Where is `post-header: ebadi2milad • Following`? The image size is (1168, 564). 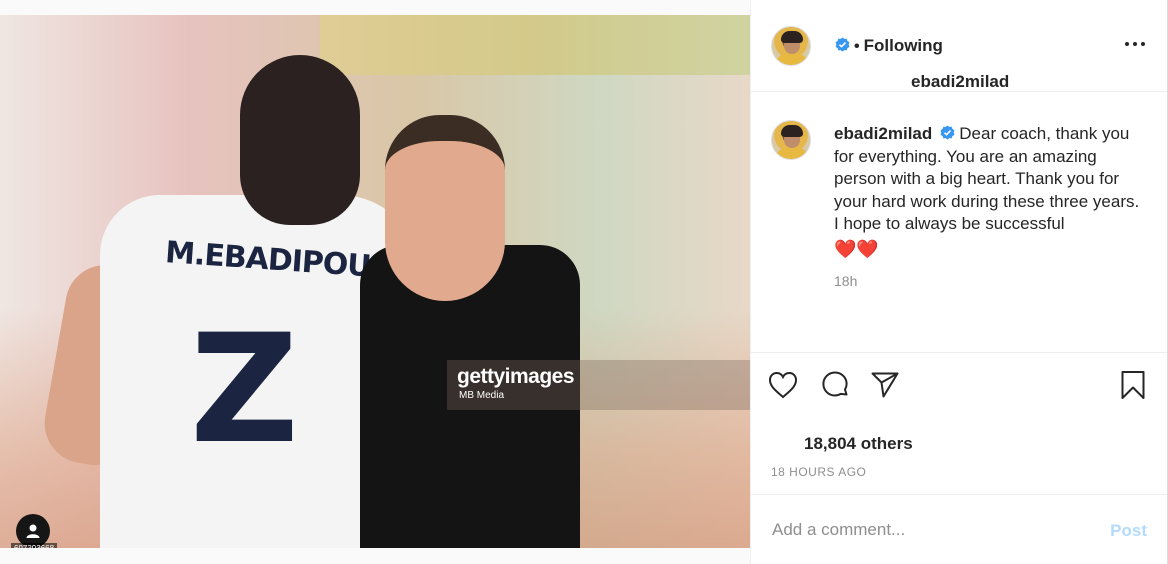 post-header: ebadi2milad • Following is located at coordinates (959, 46).